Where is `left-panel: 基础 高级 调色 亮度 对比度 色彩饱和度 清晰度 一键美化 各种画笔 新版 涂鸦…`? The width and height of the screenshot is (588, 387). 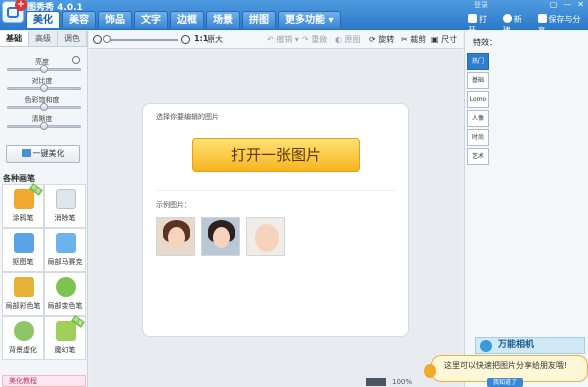
left-panel: 基础 高级 调色 亮度 对比度 色彩饱和度 清晰度 一键美化 各种画笔 新版 涂鸦… is located at coordinates (44, 209).